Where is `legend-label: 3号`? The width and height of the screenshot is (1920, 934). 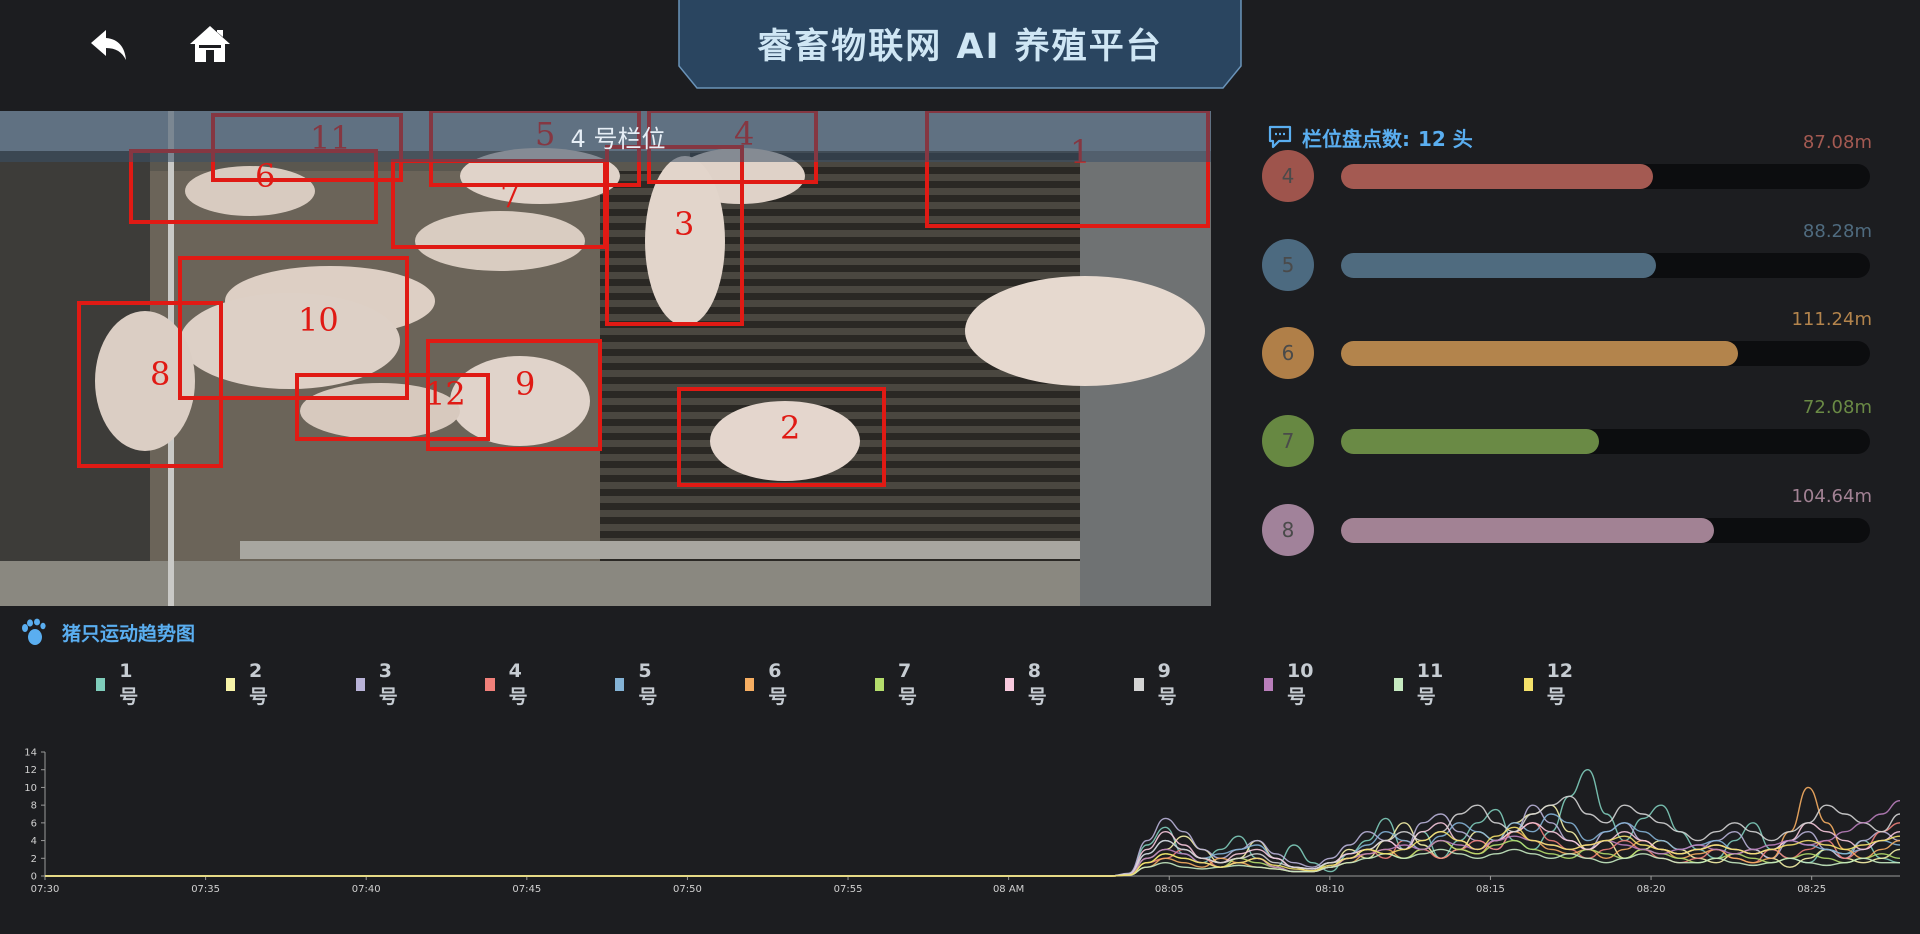 legend-label: 3号 is located at coordinates (388, 683).